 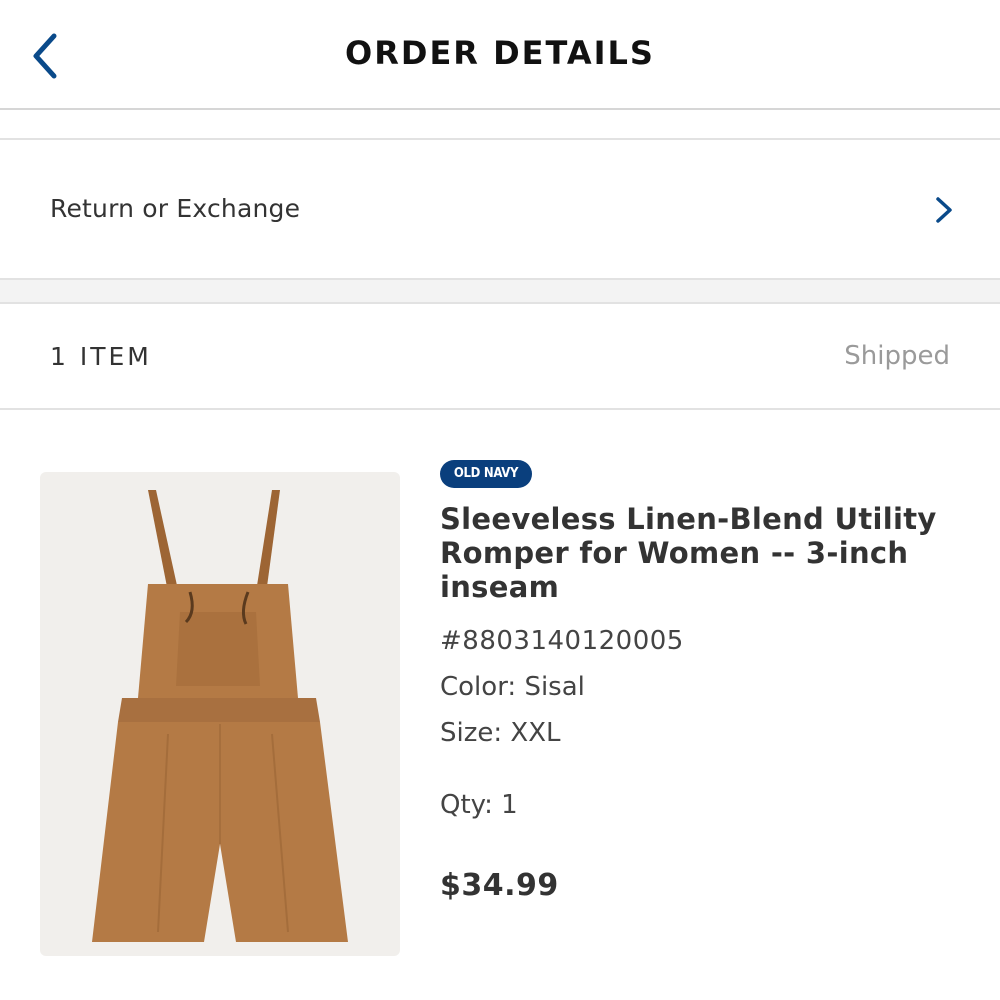 I want to click on product-price: $34.99, so click(x=499, y=885).